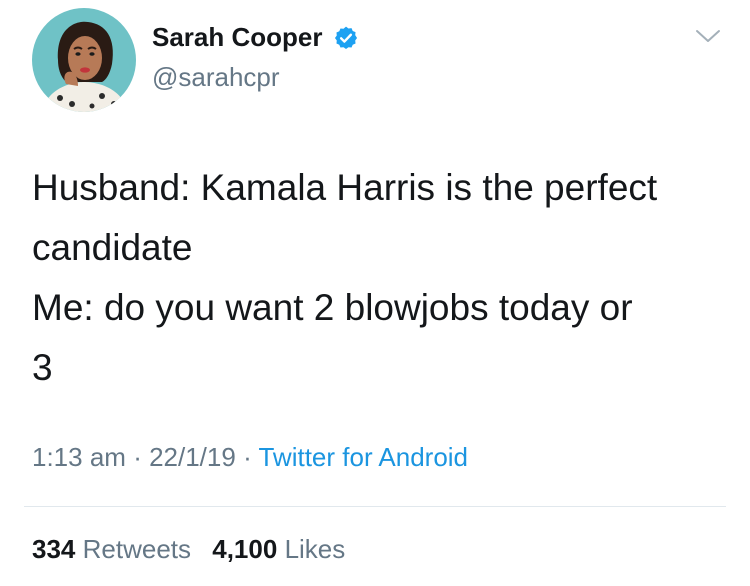  What do you see at coordinates (42, 367) in the screenshot?
I see `tweet-text-line: 3` at bounding box center [42, 367].